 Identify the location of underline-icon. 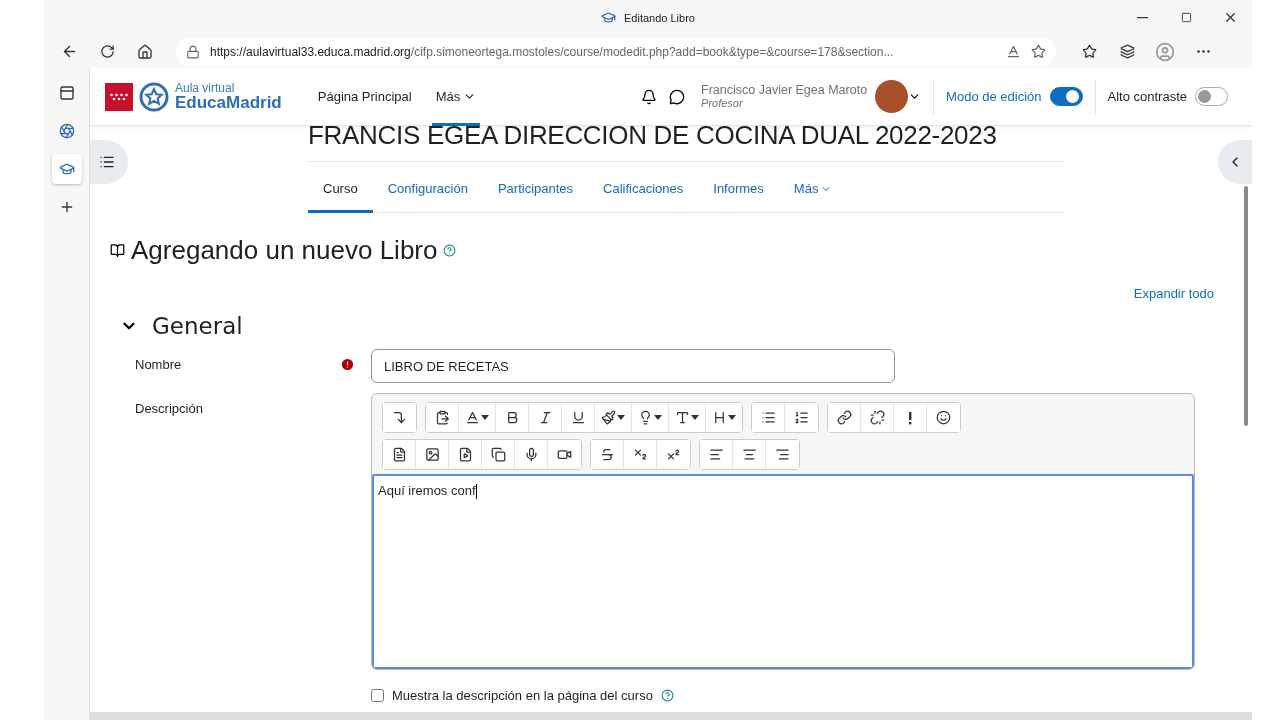
(578, 417).